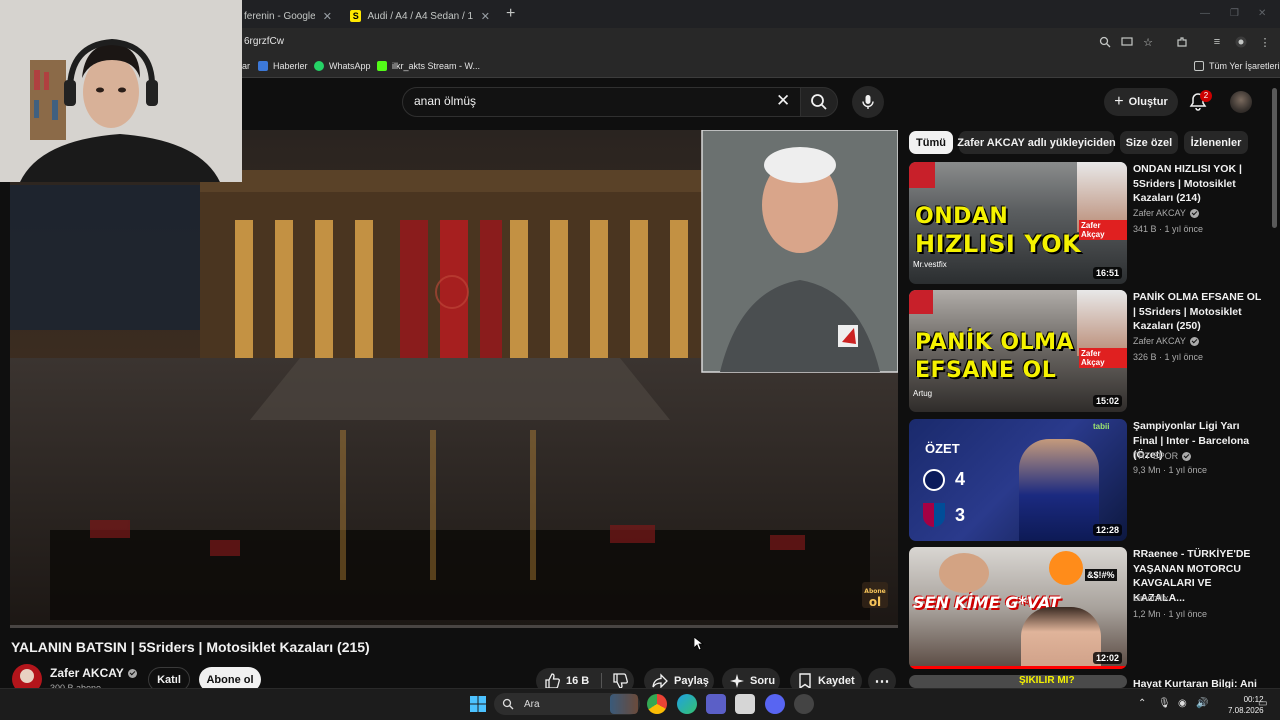 Image resolution: width=1280 pixels, height=720 pixels. Describe the element at coordinates (1182, 42) in the screenshot. I see `extensions-icon` at that location.